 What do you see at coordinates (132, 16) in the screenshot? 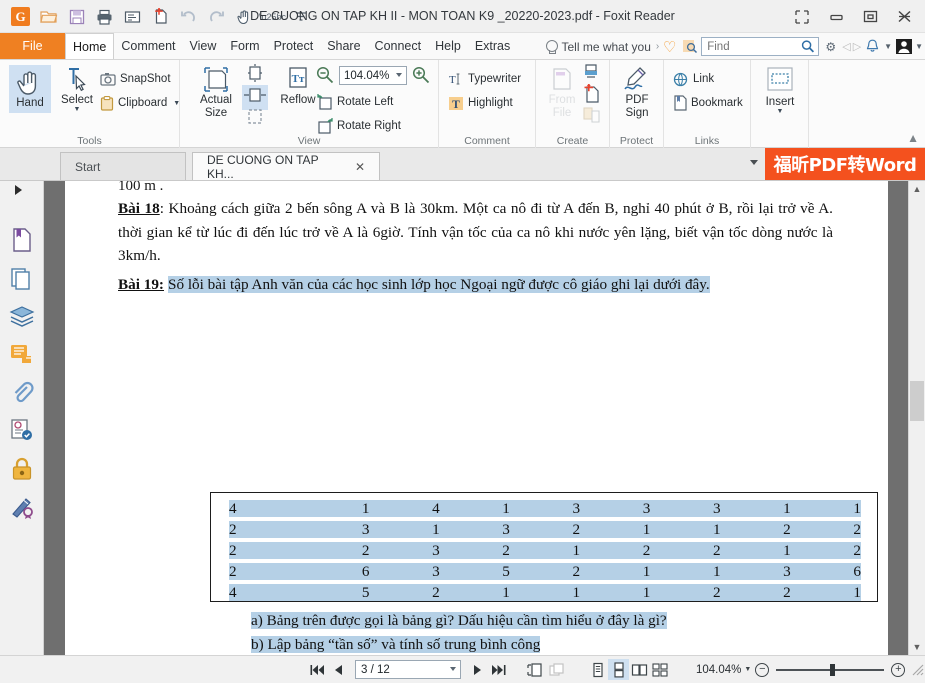
I see `email-icon` at bounding box center [132, 16].